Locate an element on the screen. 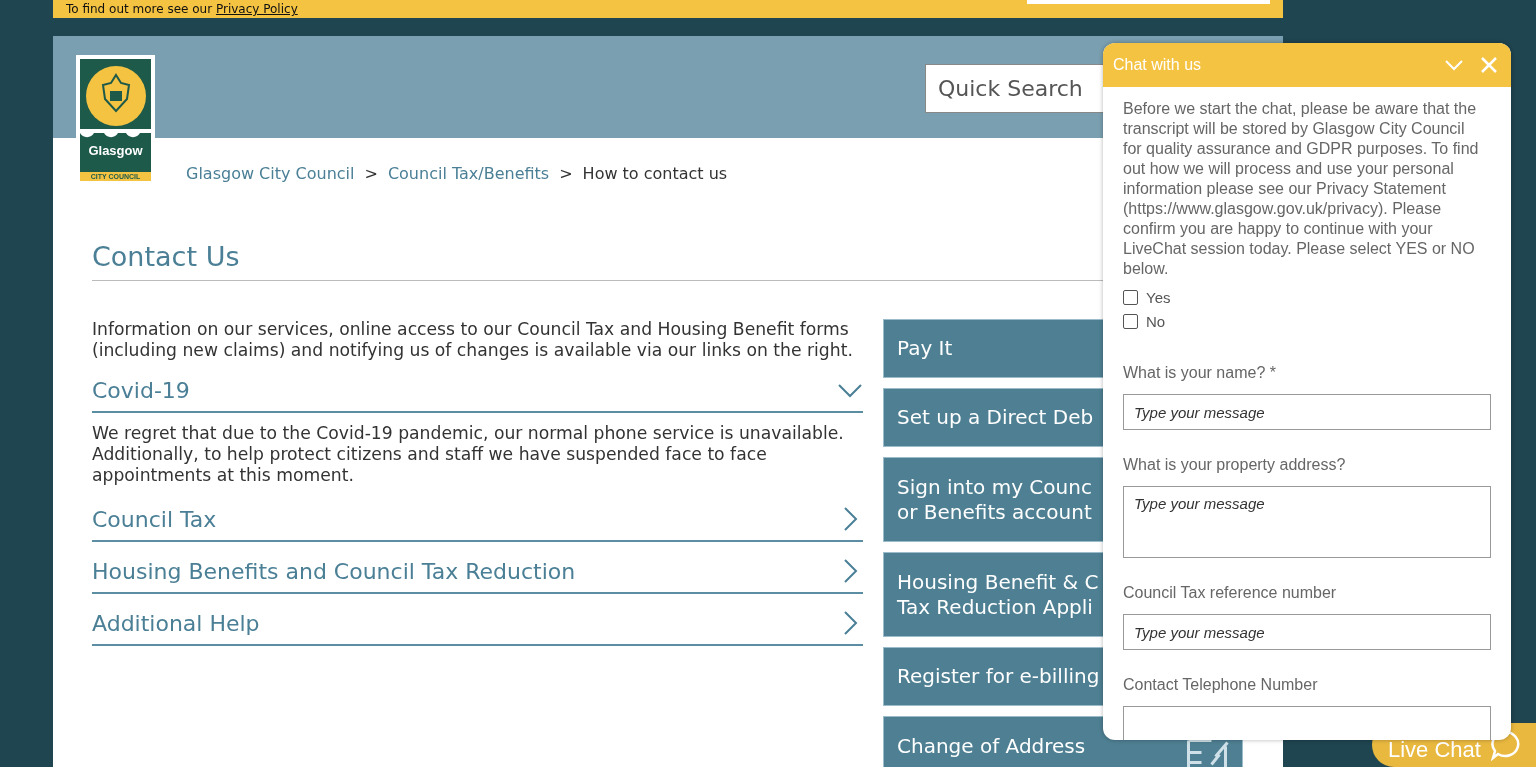 This screenshot has width=1536, height=767. accordion-title: Covid-19 is located at coordinates (141, 390).